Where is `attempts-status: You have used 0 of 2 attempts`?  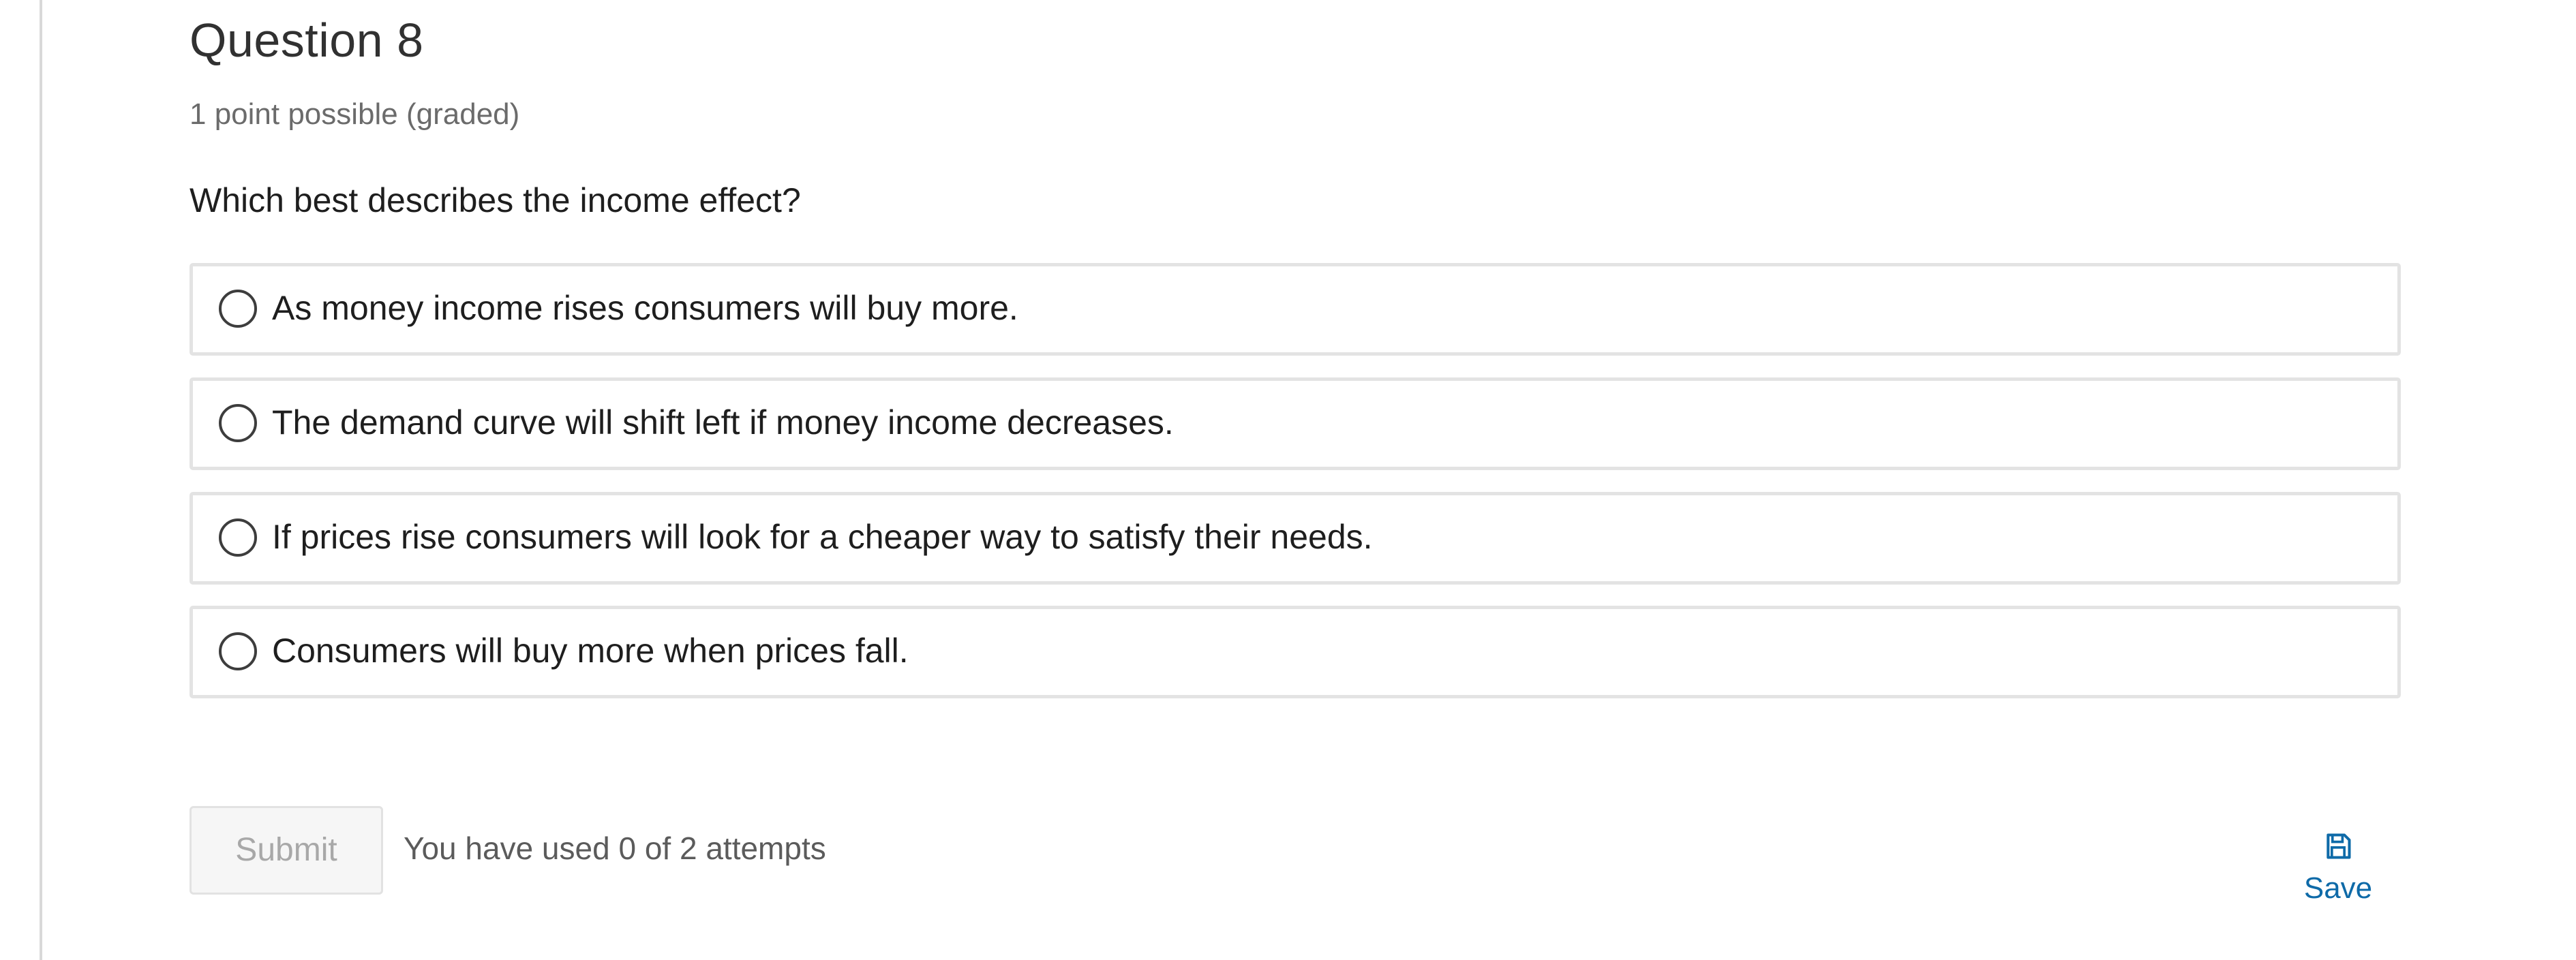
attempts-status: You have used 0 of 2 attempts is located at coordinates (615, 848).